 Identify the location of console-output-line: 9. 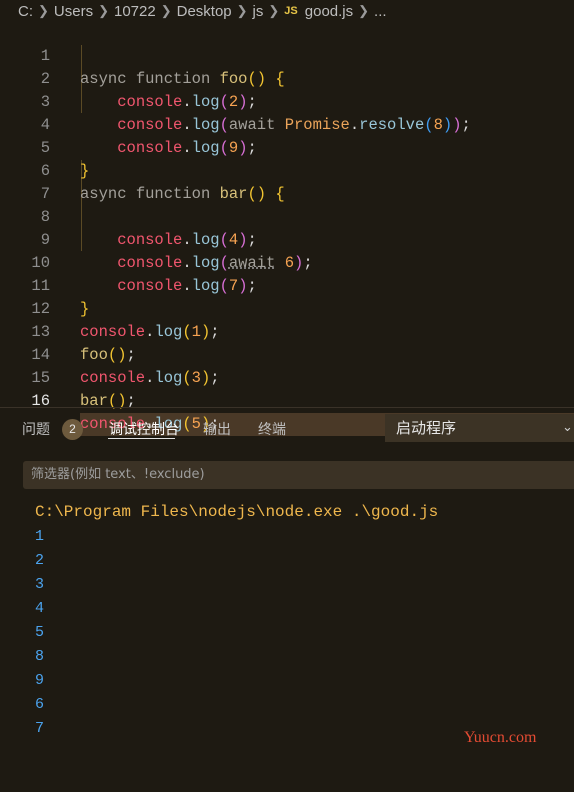
(40, 680).